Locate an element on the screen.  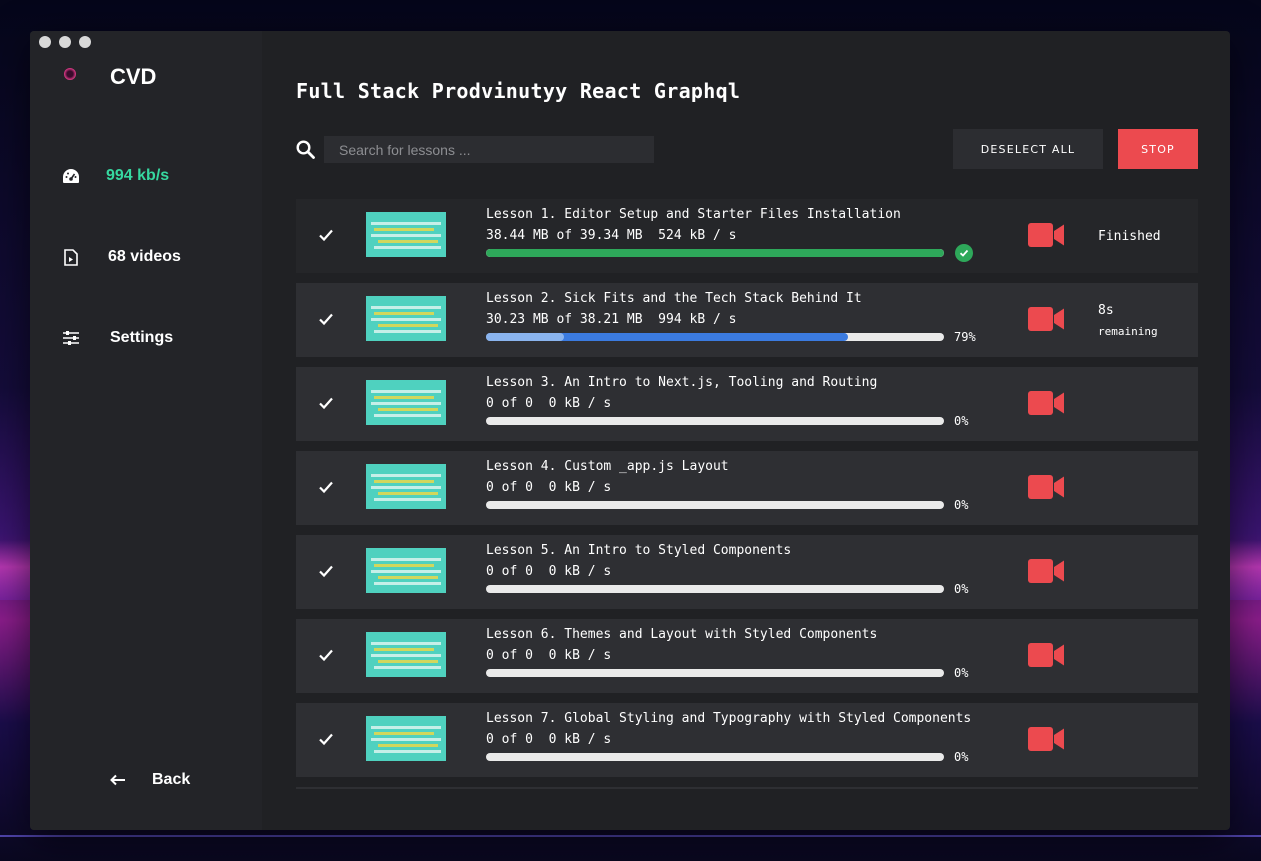
app-logo is located at coordinates (70, 74).